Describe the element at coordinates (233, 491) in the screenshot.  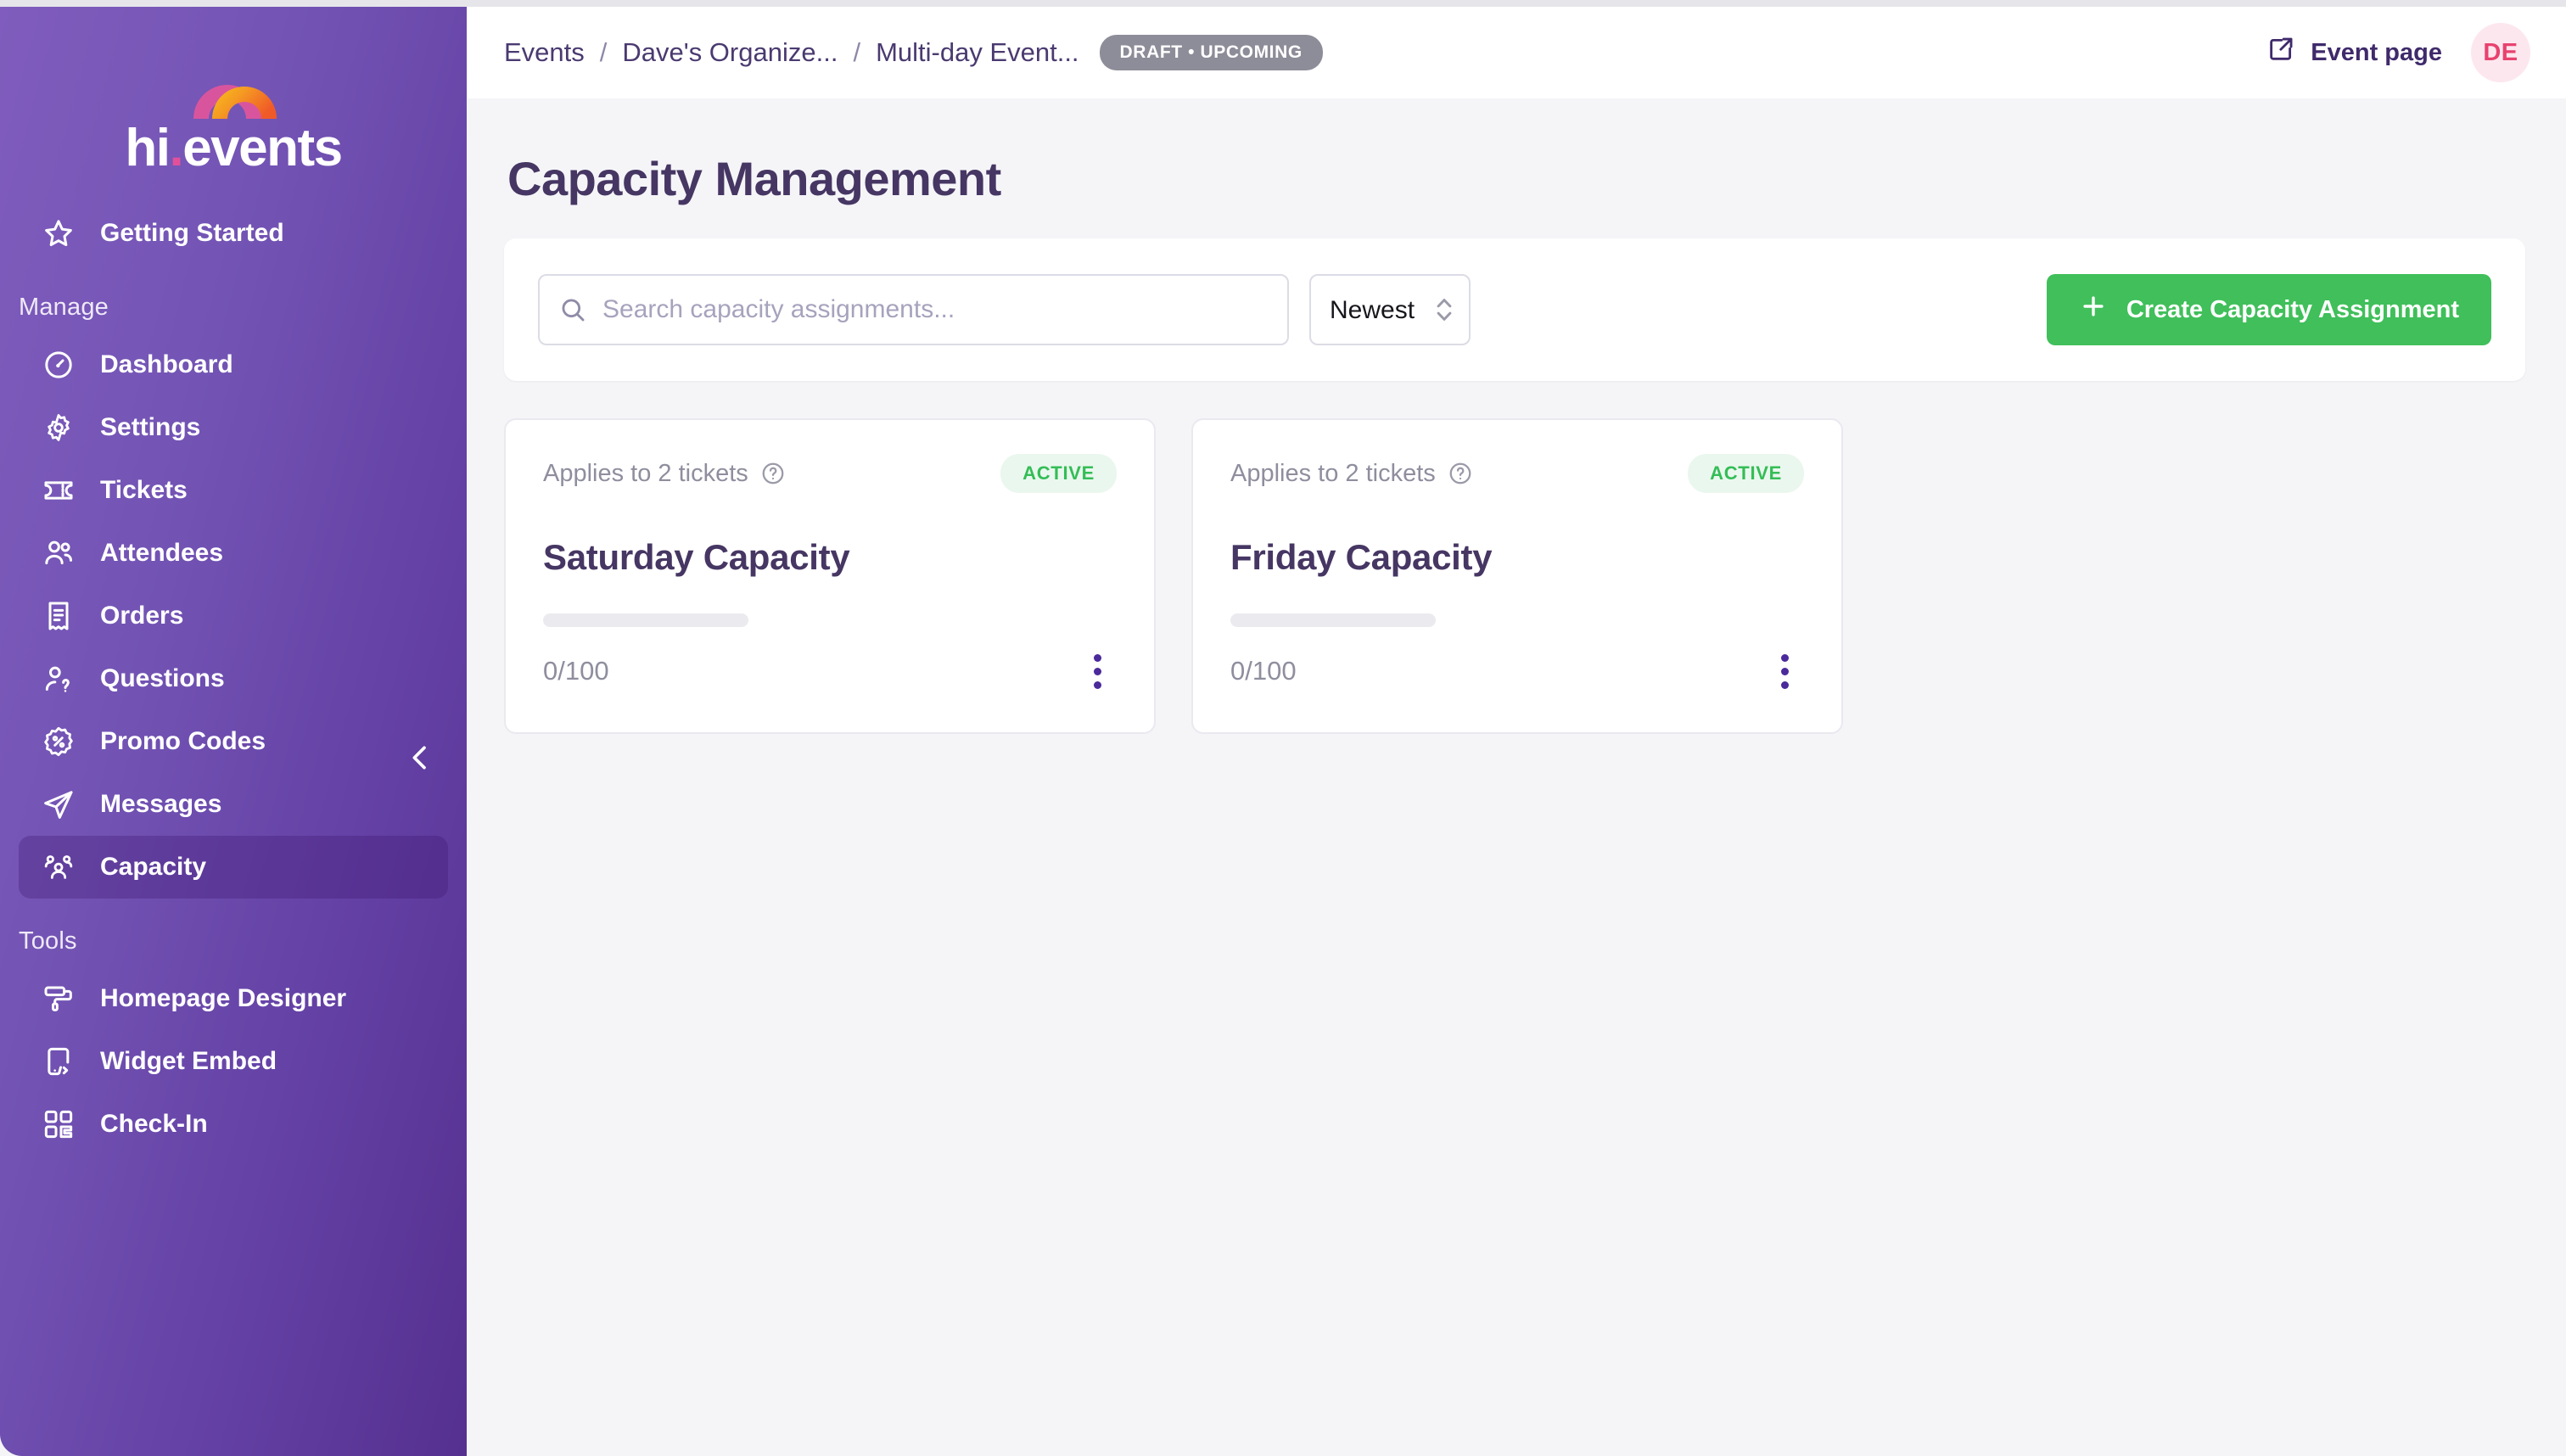
I see `sidebar-item-tickets: Tickets` at that location.